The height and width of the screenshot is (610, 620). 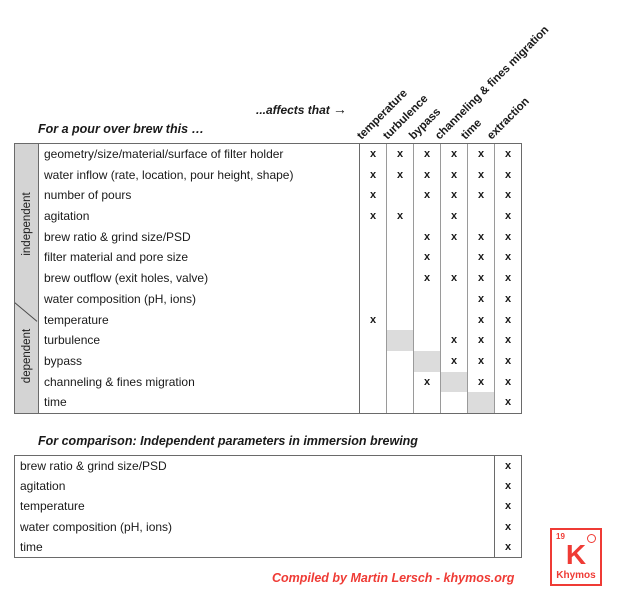 What do you see at coordinates (508, 118) in the screenshot?
I see `column-header-extraction: extraction` at bounding box center [508, 118].